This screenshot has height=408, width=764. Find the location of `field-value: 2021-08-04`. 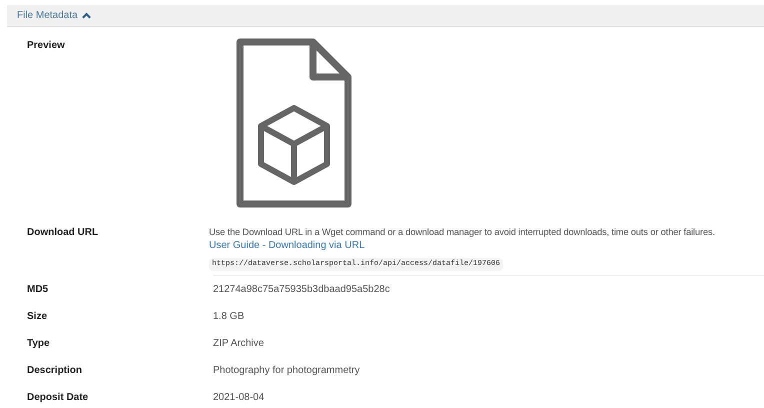

field-value: 2021-08-04 is located at coordinates (238, 398).